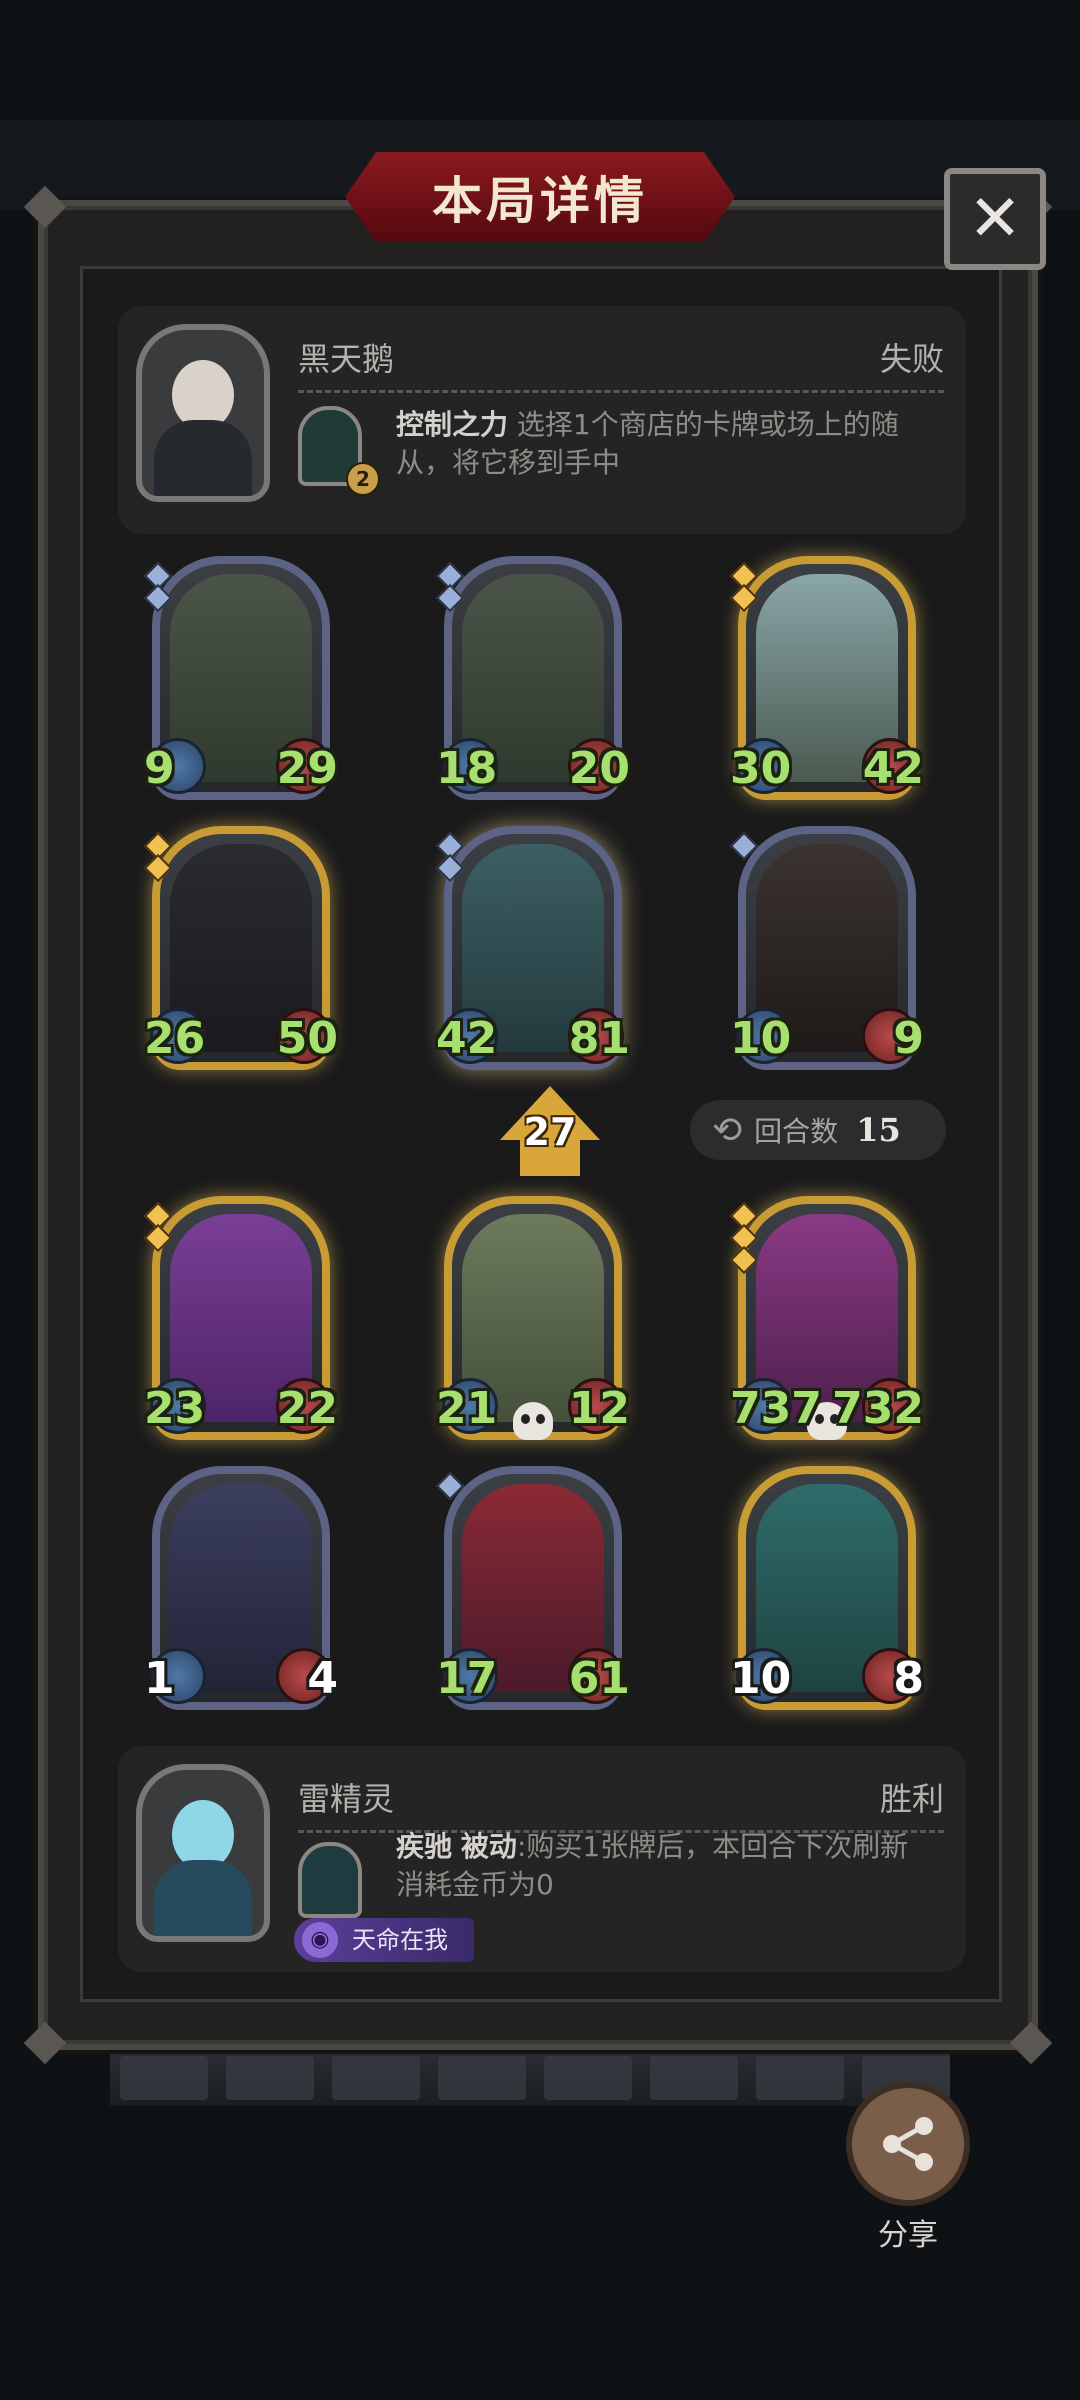  Describe the element at coordinates (467, 1408) in the screenshot. I see `minion-attack: 21` at that location.